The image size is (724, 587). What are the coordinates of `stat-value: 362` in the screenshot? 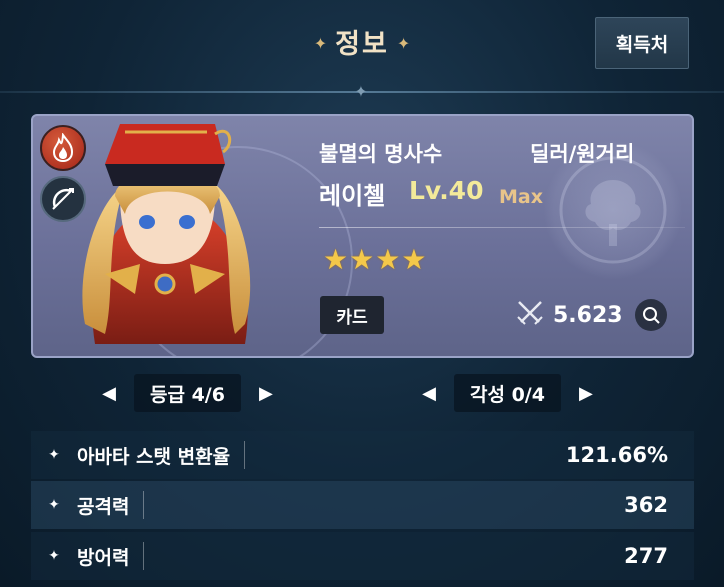 It's located at (646, 505).